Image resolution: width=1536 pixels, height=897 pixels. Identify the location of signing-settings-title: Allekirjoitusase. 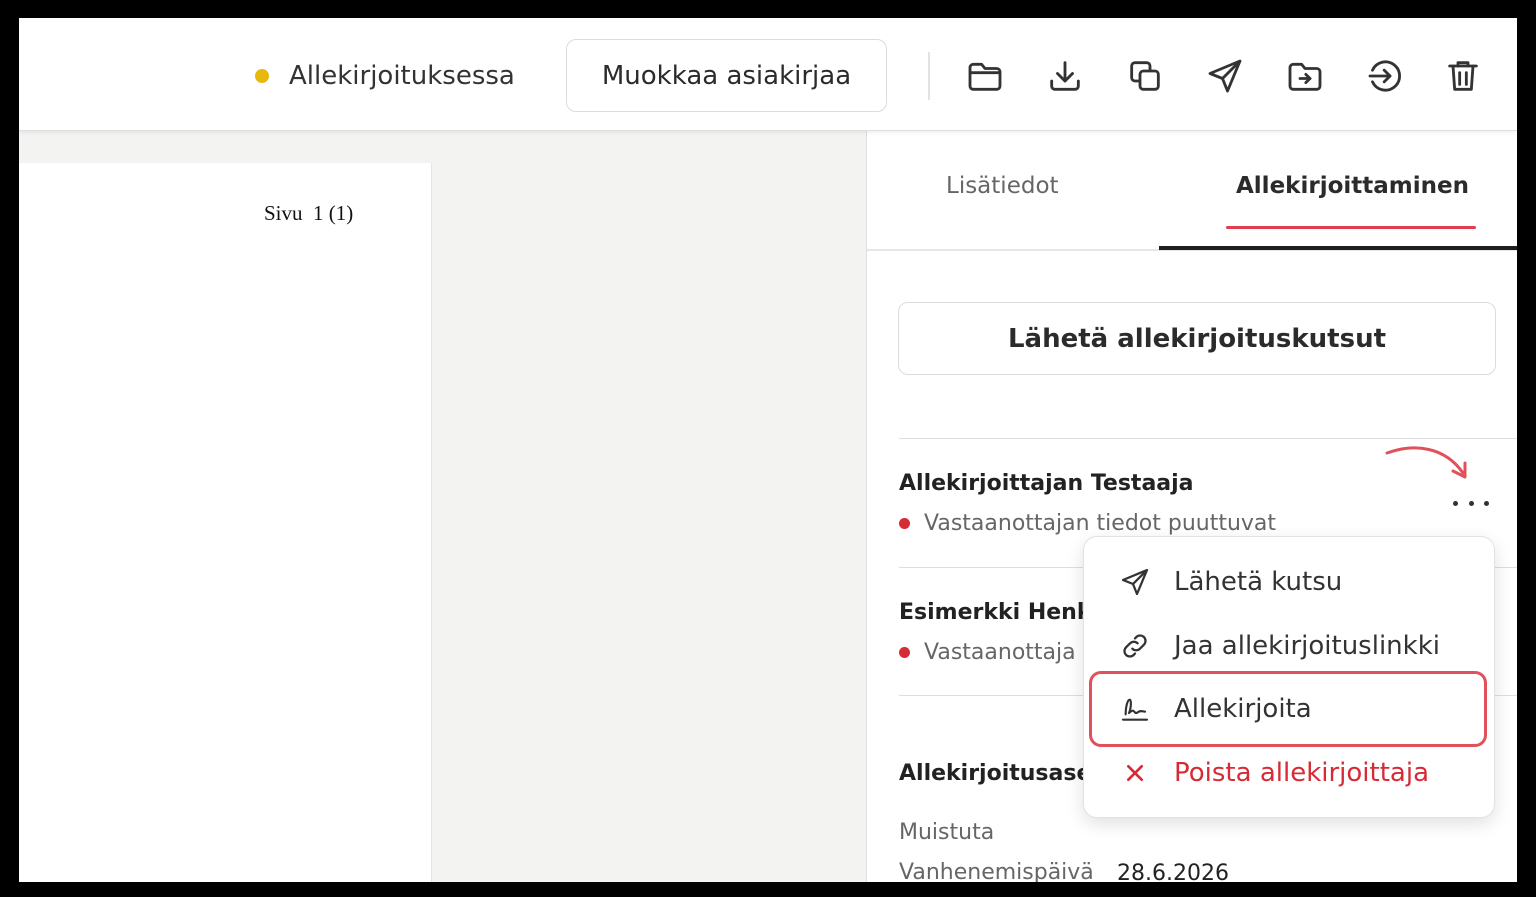
(995, 773).